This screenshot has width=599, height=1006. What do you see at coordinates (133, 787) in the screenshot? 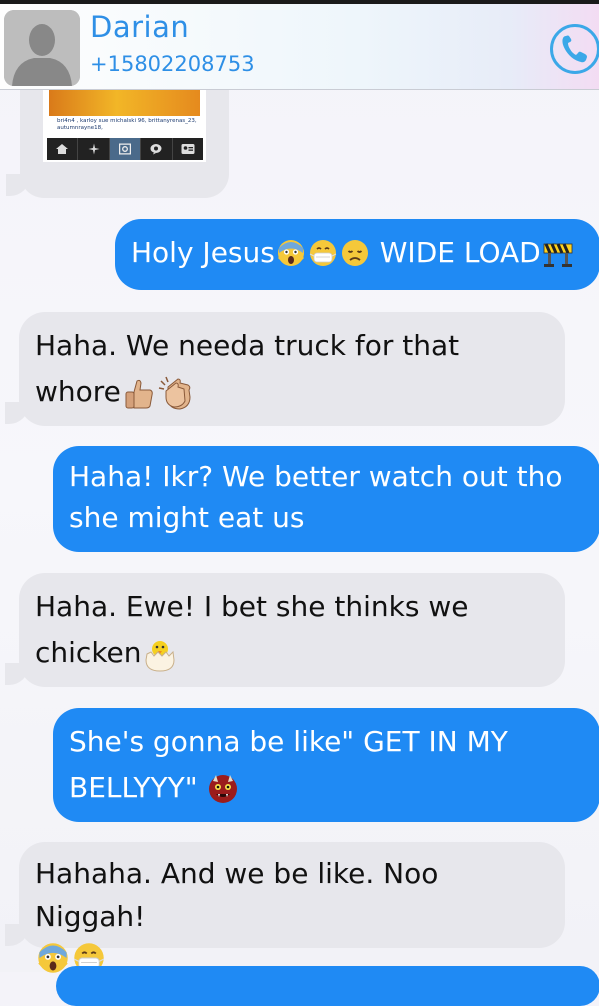
I see `message-text: BELLYYY"` at bounding box center [133, 787].